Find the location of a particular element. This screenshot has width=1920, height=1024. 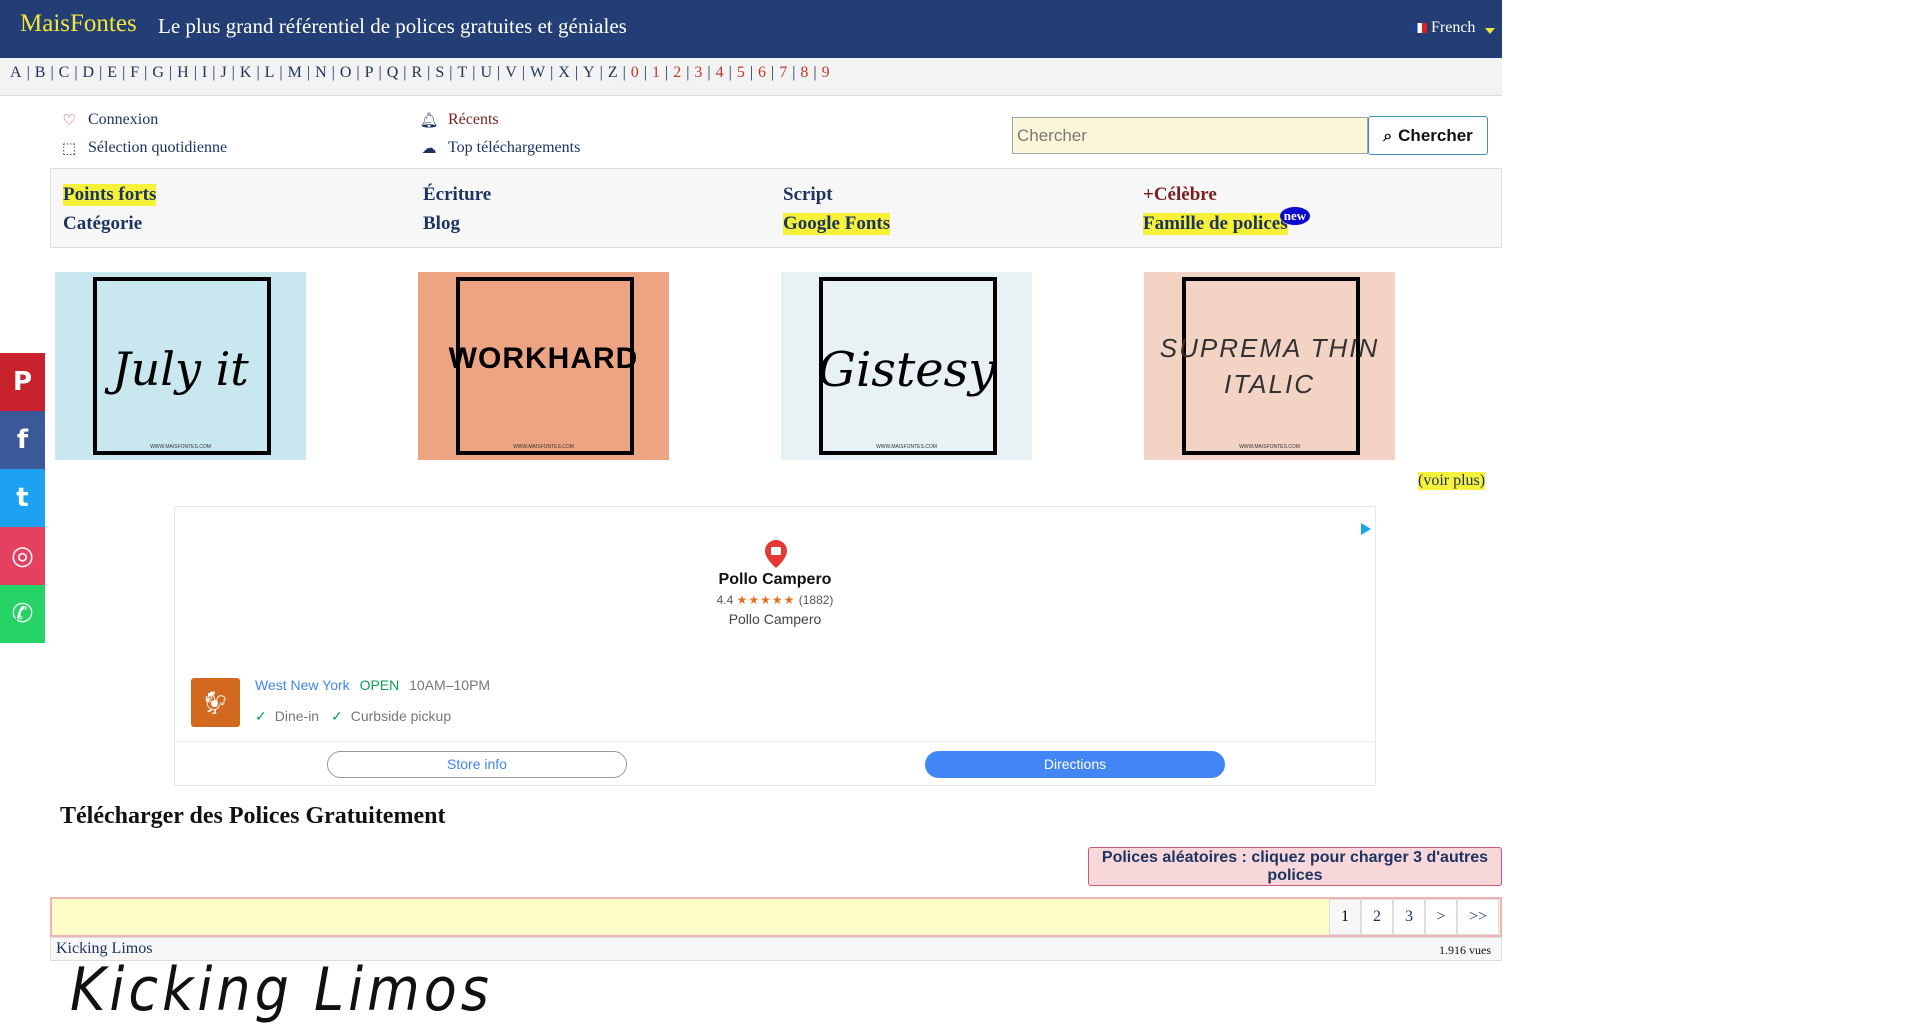

featured-font-thumbnail: SUPREMA THIN ITALIC WWW.MAISFONTES.COM is located at coordinates (1269, 366).